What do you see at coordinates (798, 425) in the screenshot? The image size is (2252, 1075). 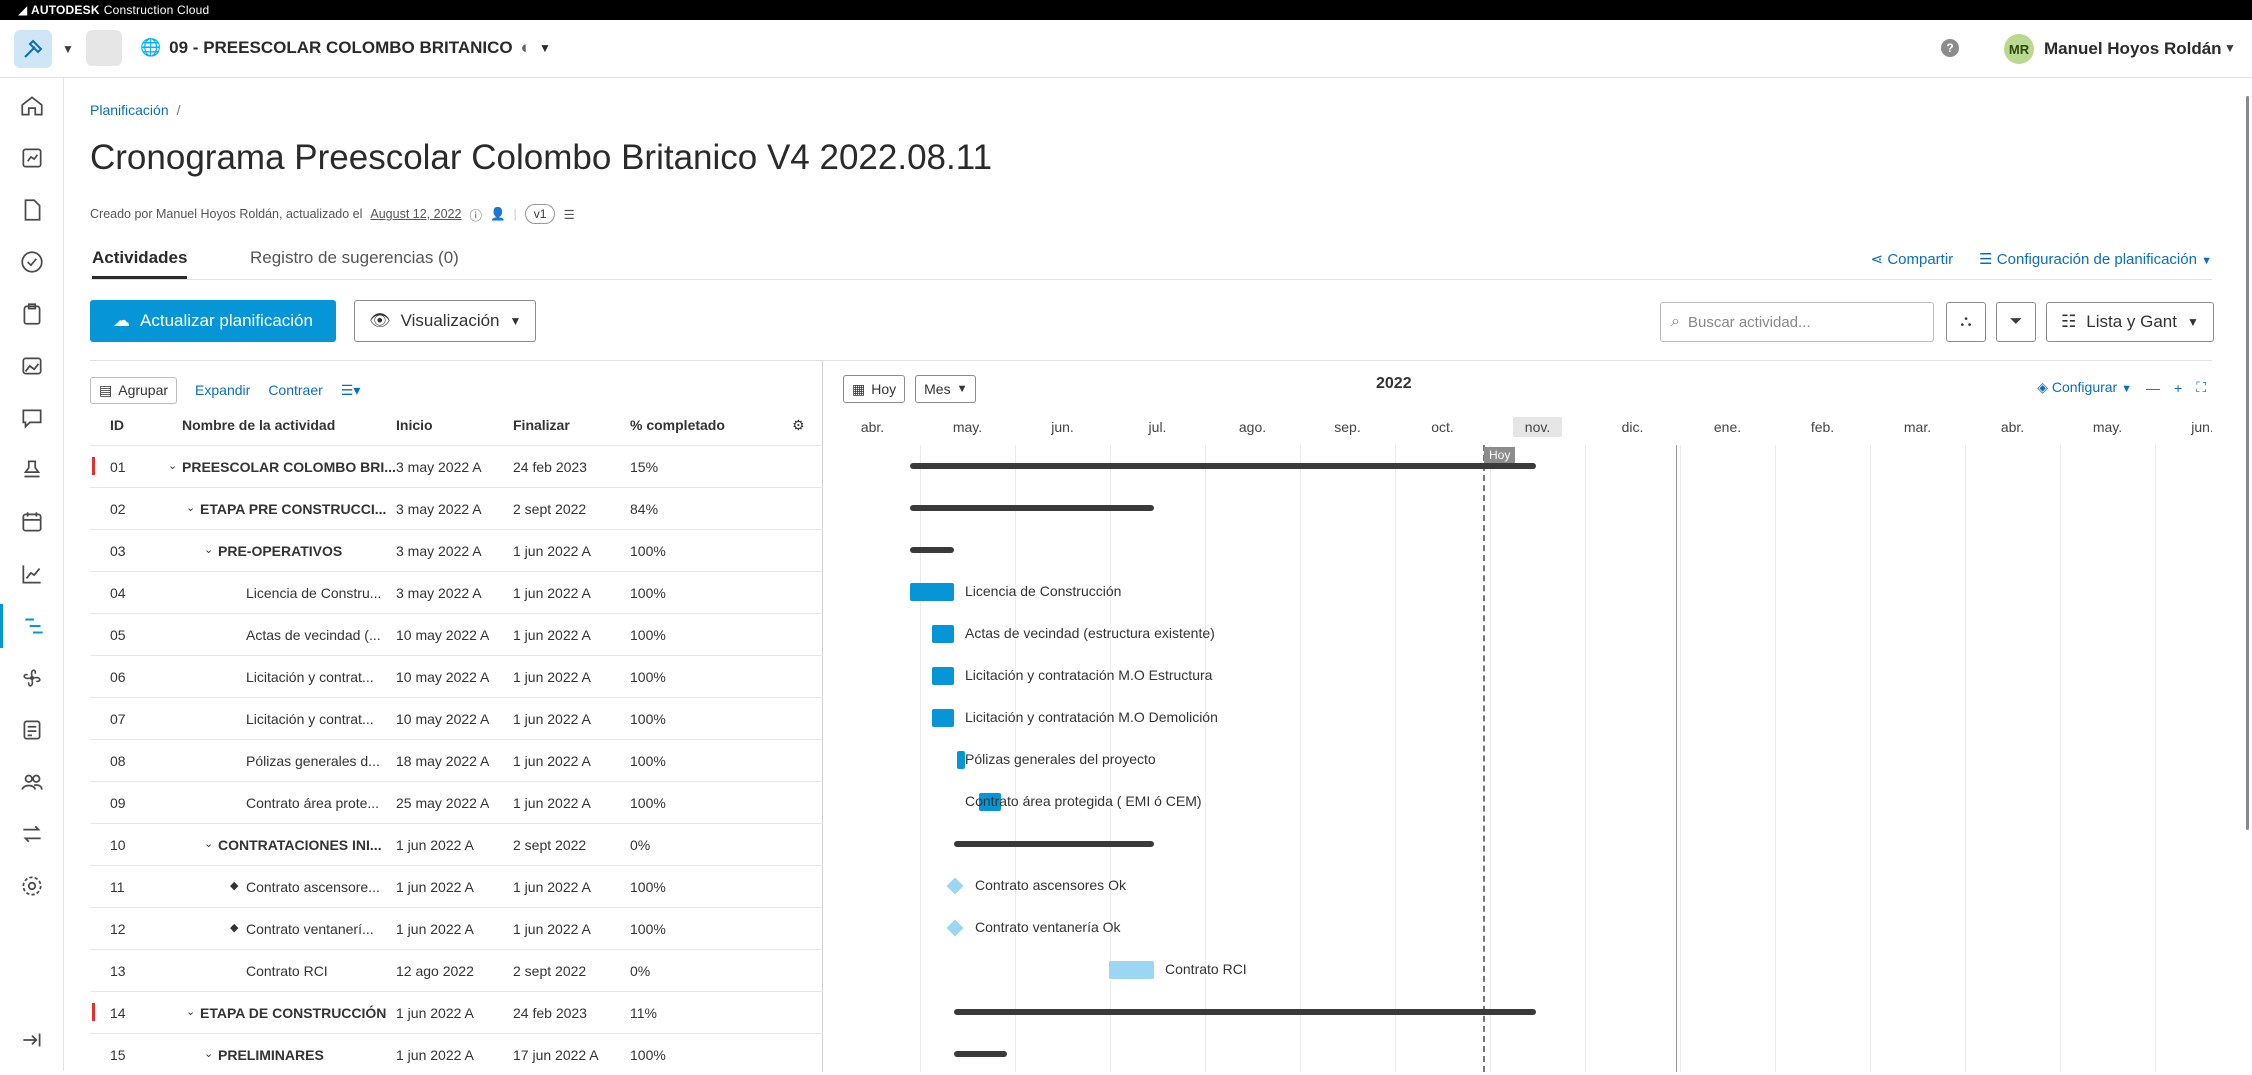 I see `column-settings-icon: ⚙` at bounding box center [798, 425].